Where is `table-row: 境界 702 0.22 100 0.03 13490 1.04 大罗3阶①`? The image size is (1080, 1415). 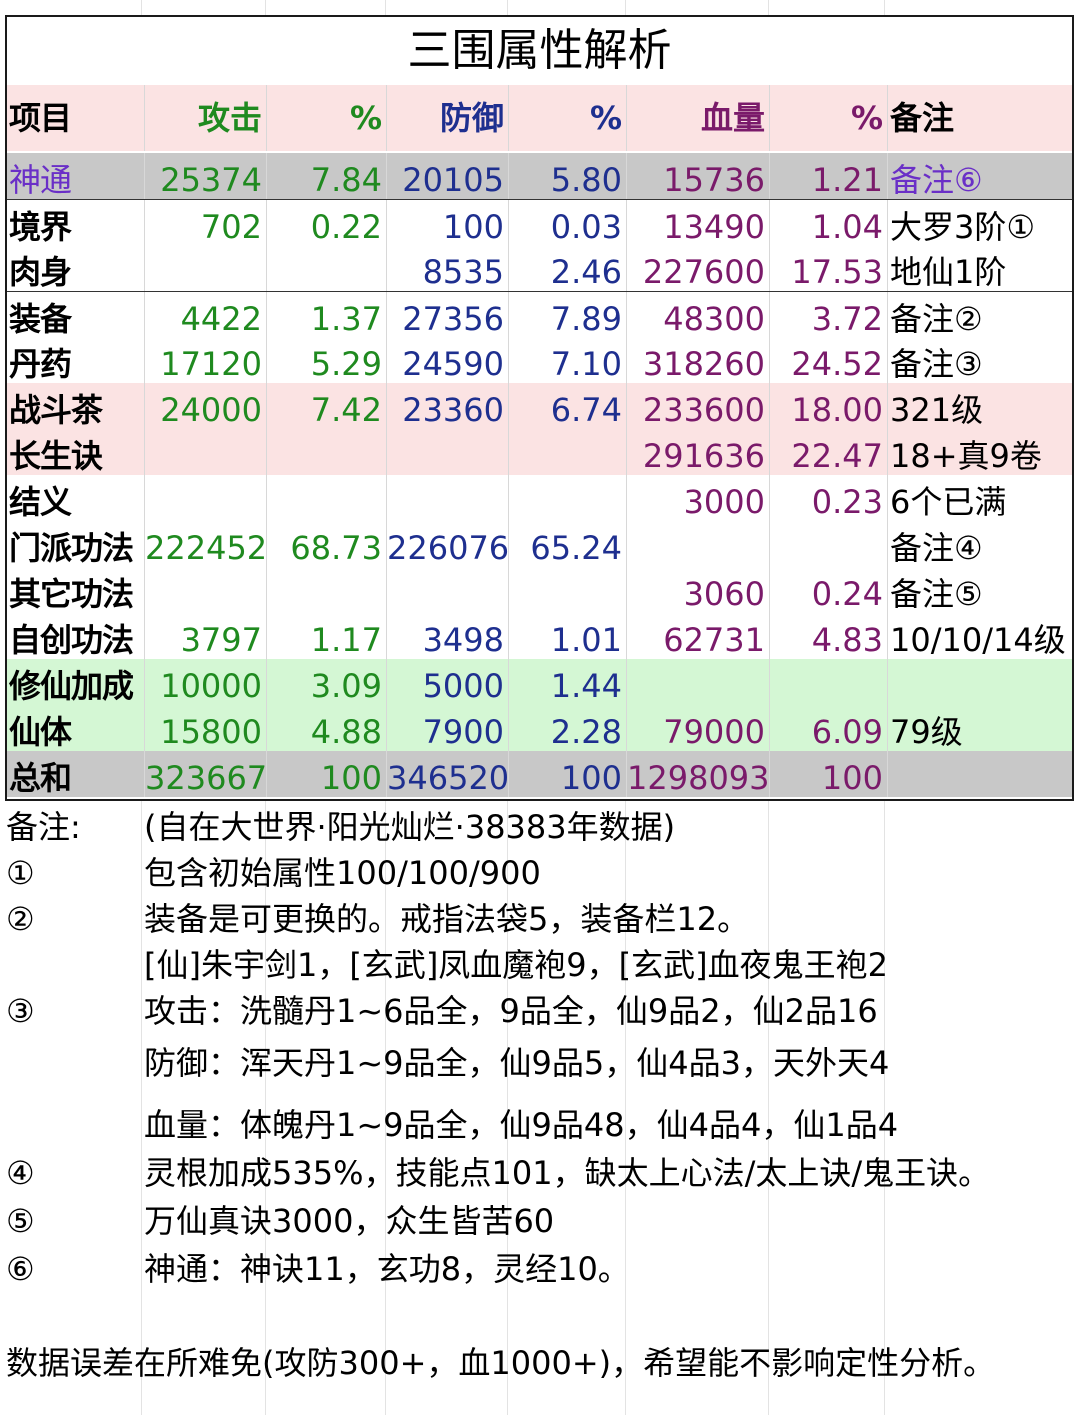
table-row: 境界 702 0.22 100 0.03 13490 1.04 大罗3阶① is located at coordinates (539, 222).